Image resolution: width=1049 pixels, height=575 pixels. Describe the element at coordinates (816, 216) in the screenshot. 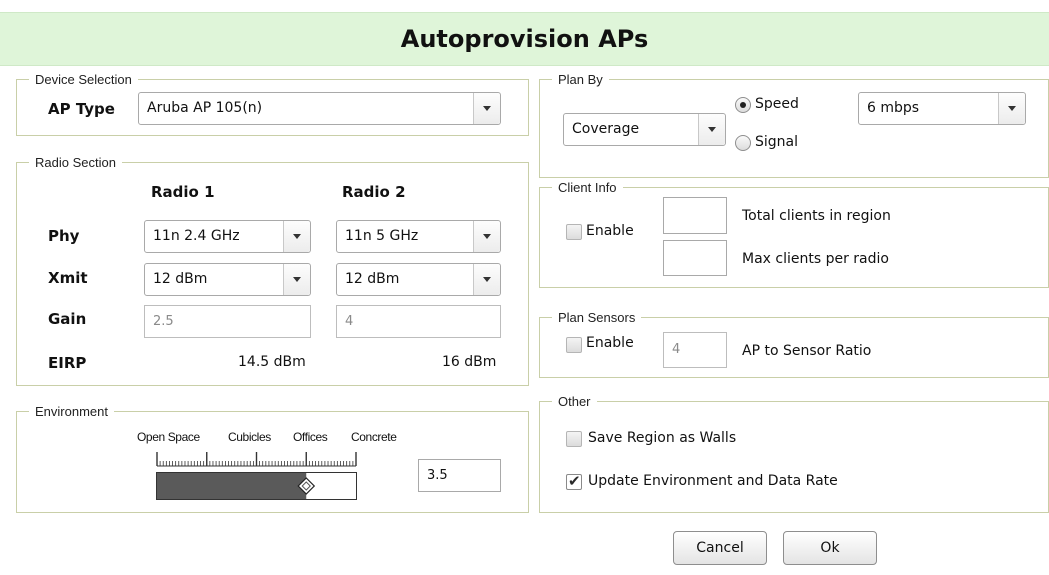

I see `total-clients-label: Total clients in region` at that location.